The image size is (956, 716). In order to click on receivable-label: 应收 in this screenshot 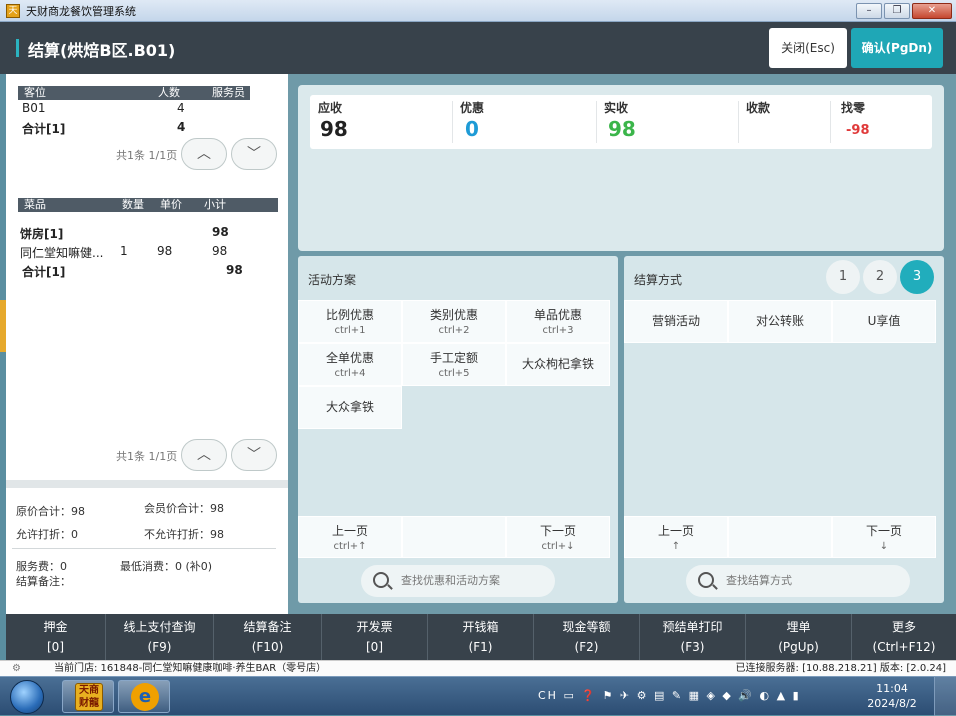, I will do `click(330, 108)`.